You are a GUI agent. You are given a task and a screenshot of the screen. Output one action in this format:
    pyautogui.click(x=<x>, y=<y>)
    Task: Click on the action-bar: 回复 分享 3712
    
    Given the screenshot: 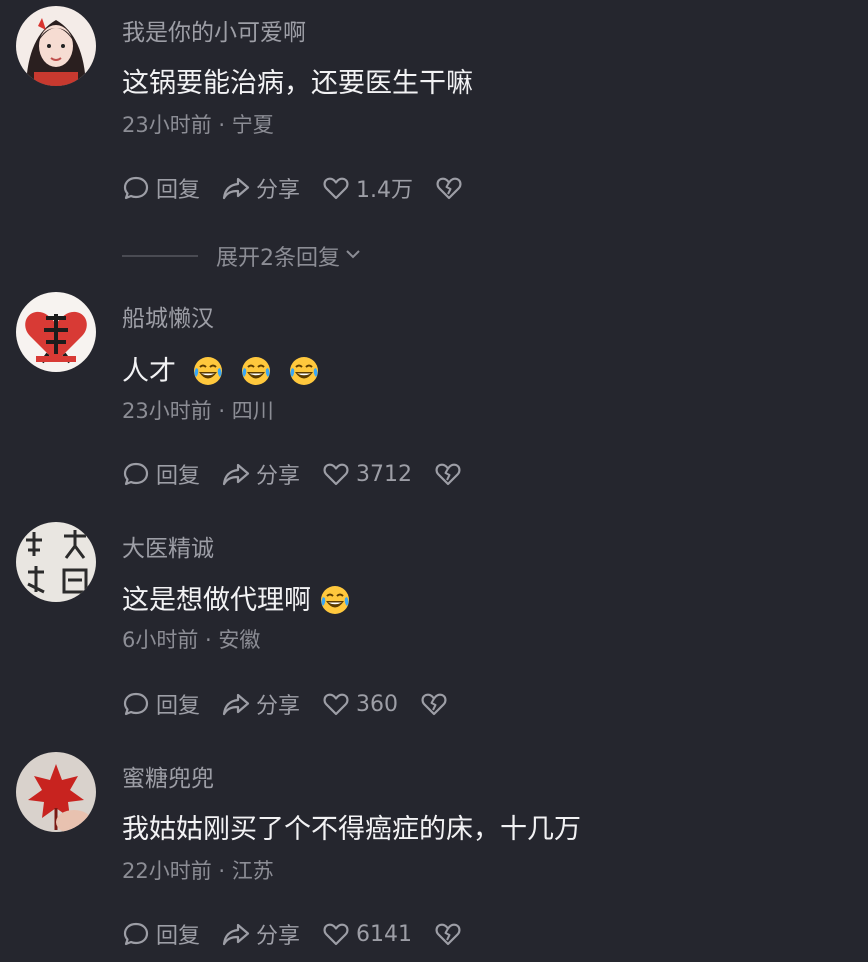 What is the action you would take?
    pyautogui.click(x=303, y=474)
    